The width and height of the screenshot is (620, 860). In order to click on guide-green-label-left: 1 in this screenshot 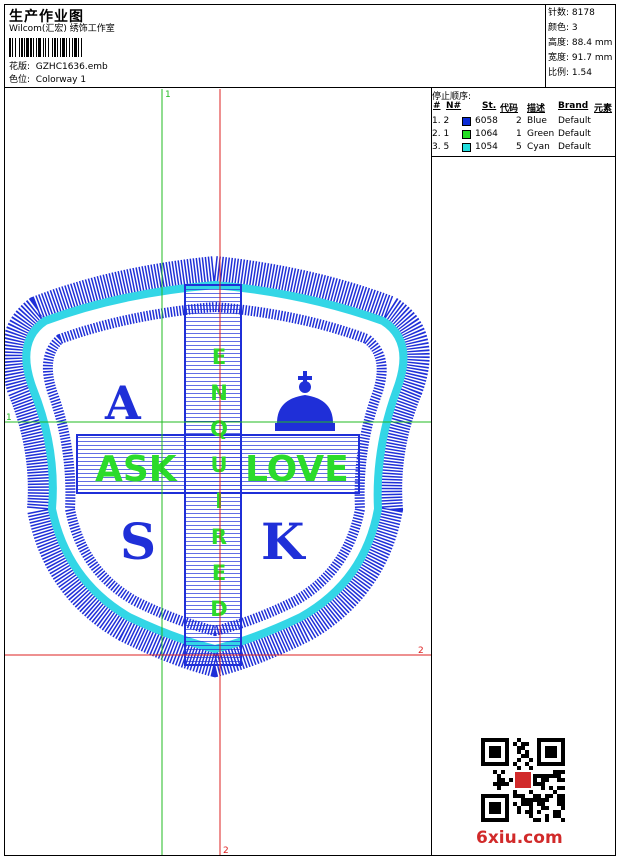, I will do `click(9, 418)`.